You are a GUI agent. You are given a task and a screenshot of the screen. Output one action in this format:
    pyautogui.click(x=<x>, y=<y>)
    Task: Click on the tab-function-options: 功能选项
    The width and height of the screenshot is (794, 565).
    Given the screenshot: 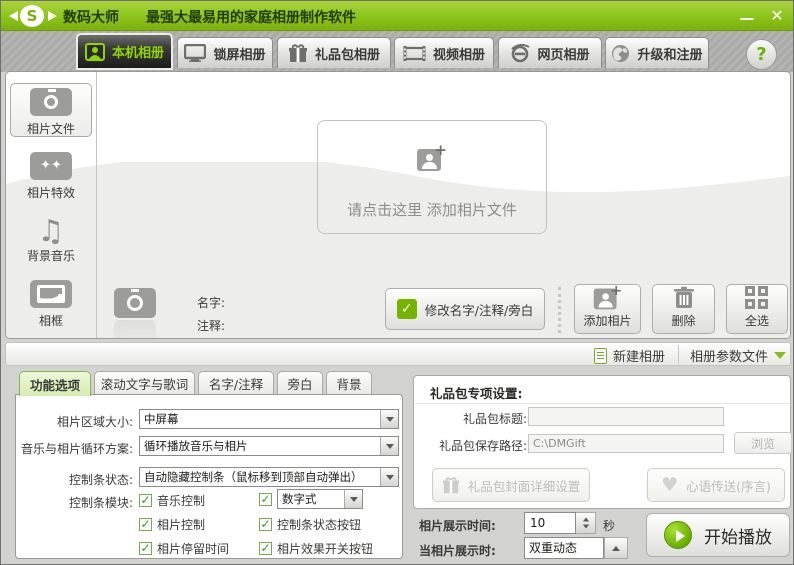 What is the action you would take?
    pyautogui.click(x=55, y=383)
    